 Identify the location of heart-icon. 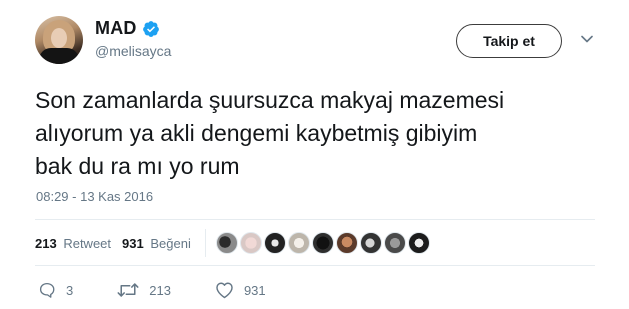
(224, 290).